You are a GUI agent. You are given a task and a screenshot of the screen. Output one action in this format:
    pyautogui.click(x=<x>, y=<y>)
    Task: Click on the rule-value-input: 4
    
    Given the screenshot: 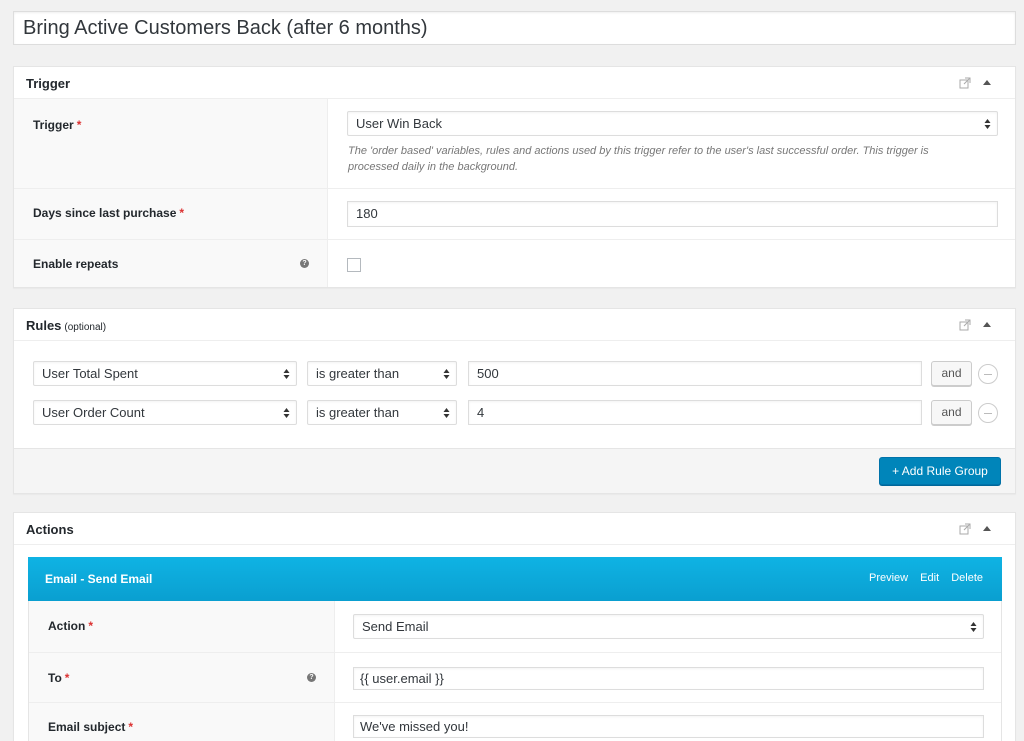 What is the action you would take?
    pyautogui.click(x=695, y=412)
    